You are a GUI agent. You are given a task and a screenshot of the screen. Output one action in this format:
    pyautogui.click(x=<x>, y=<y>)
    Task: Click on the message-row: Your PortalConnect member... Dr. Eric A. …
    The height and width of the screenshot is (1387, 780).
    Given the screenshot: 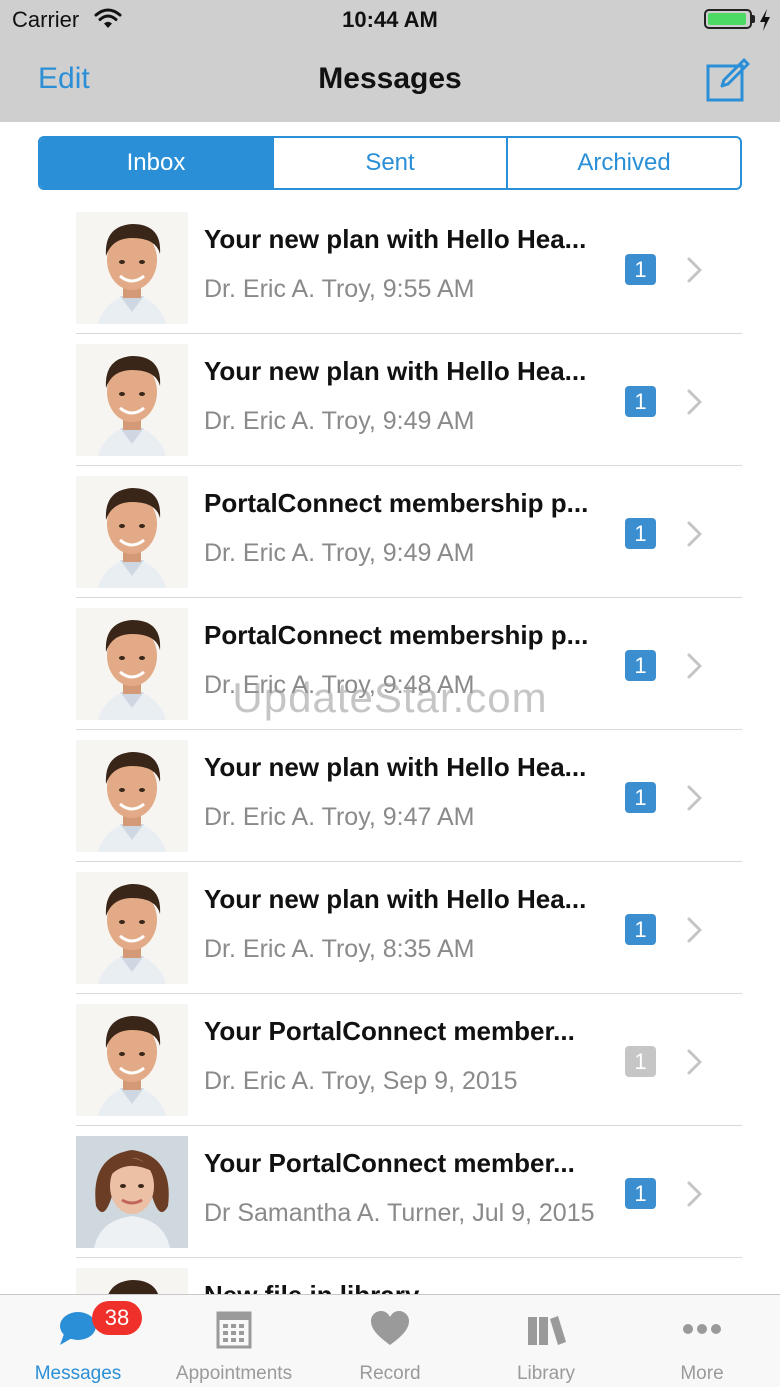 What is the action you would take?
    pyautogui.click(x=409, y=1060)
    